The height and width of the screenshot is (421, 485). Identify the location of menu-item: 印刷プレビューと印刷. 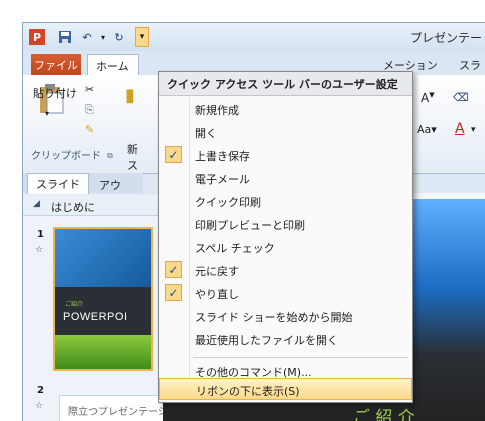
(285, 224).